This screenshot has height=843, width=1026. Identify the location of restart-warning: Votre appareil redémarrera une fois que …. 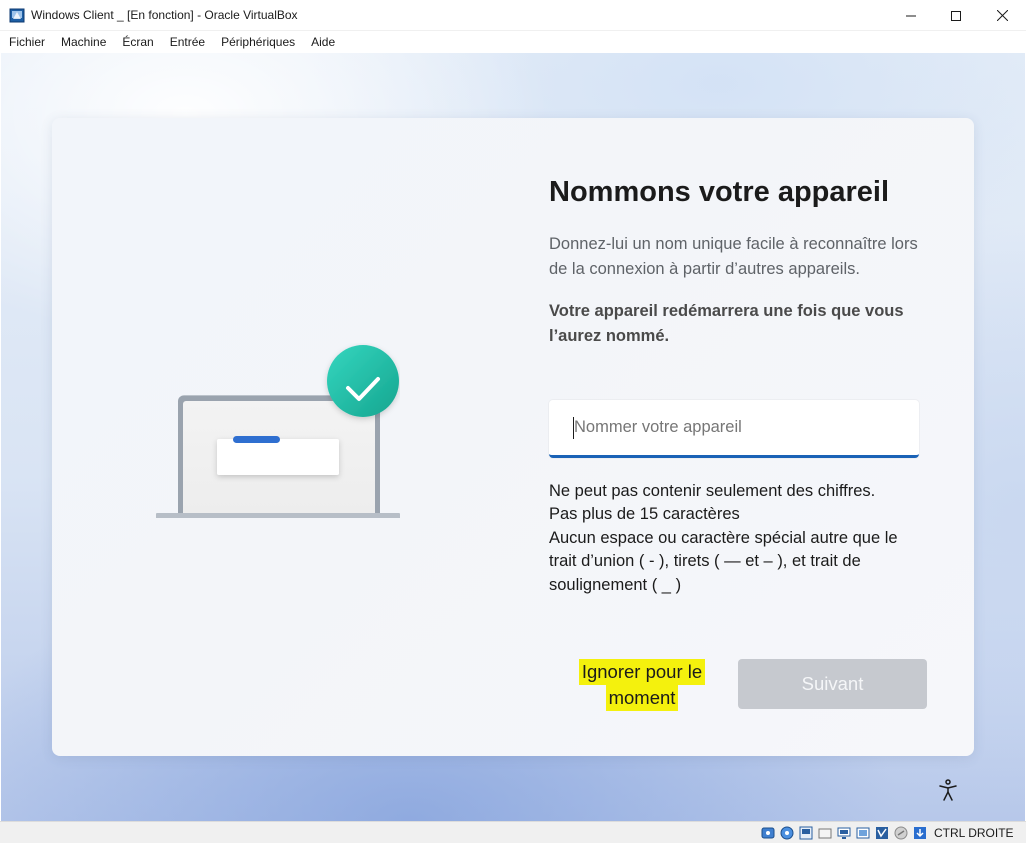
(726, 323).